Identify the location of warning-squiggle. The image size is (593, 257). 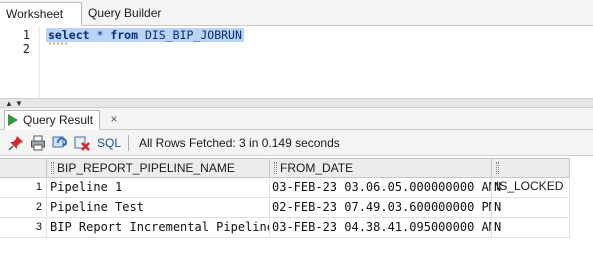
(58, 43).